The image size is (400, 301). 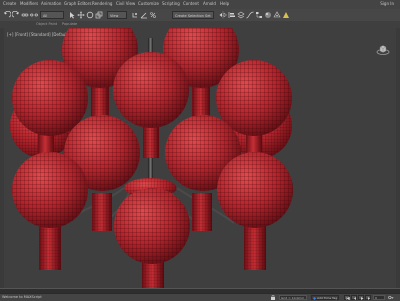 What do you see at coordinates (327, 298) in the screenshot?
I see `add-time-tag-label: Add Time Tag` at bounding box center [327, 298].